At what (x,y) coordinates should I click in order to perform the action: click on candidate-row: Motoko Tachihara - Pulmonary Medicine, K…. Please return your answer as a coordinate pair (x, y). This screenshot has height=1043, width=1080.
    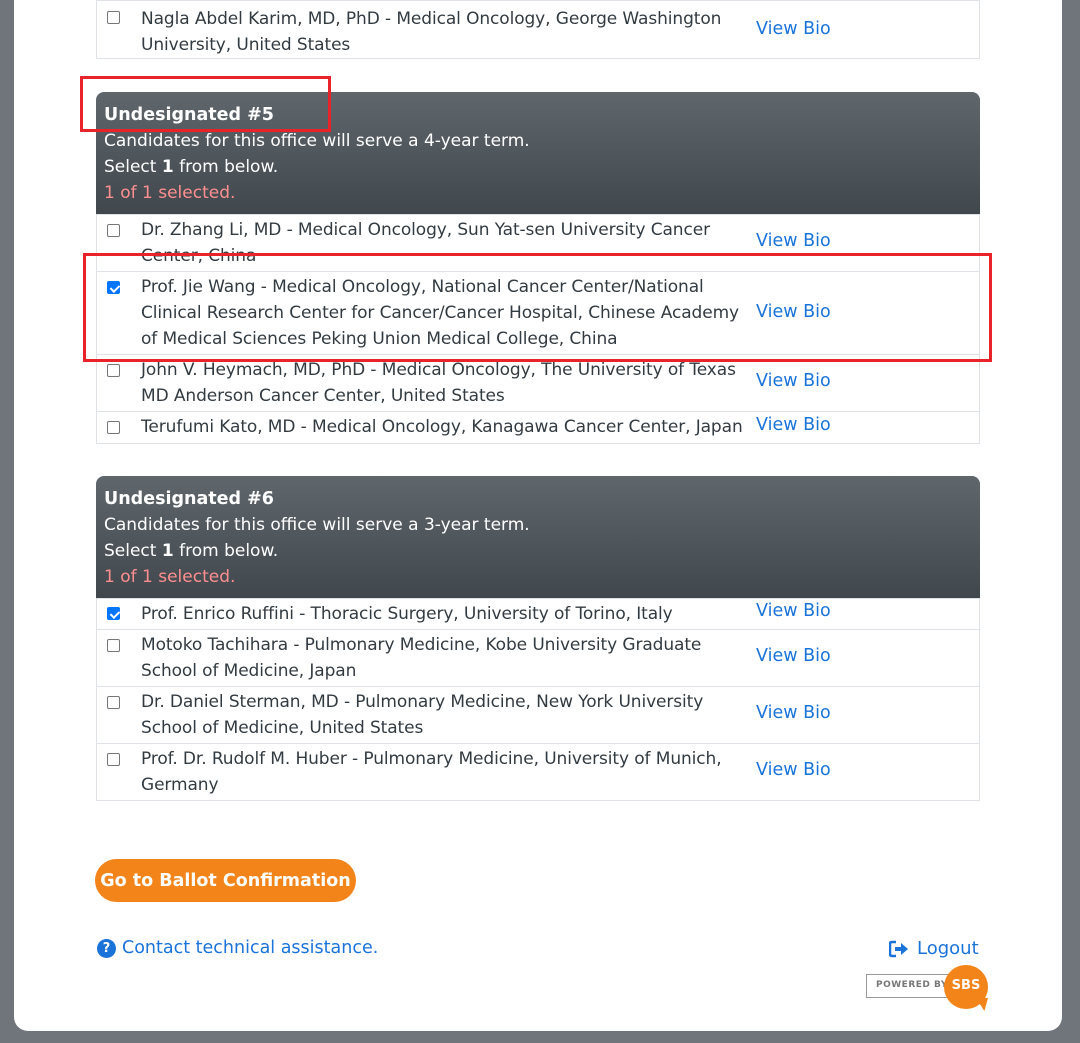
    Looking at the image, I should click on (538, 657).